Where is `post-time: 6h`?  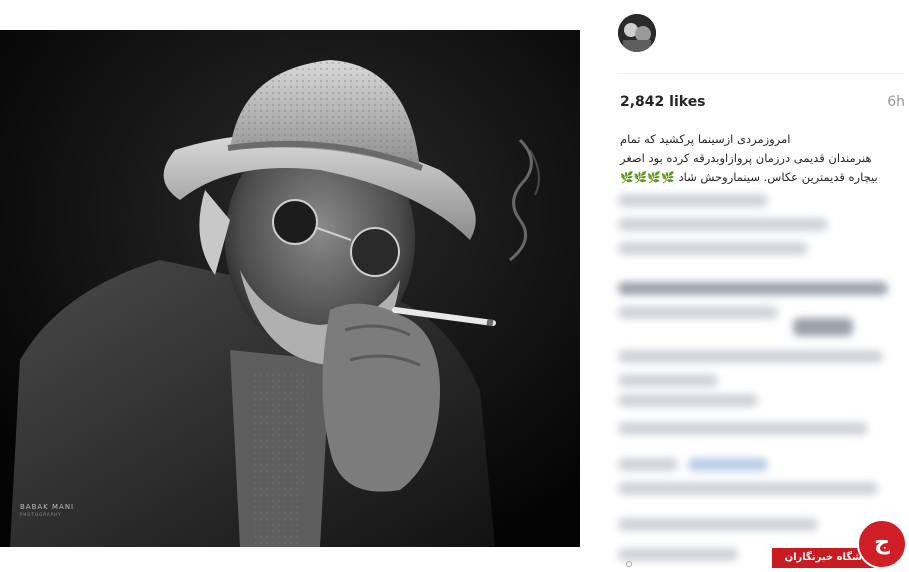 post-time: 6h is located at coordinates (896, 102).